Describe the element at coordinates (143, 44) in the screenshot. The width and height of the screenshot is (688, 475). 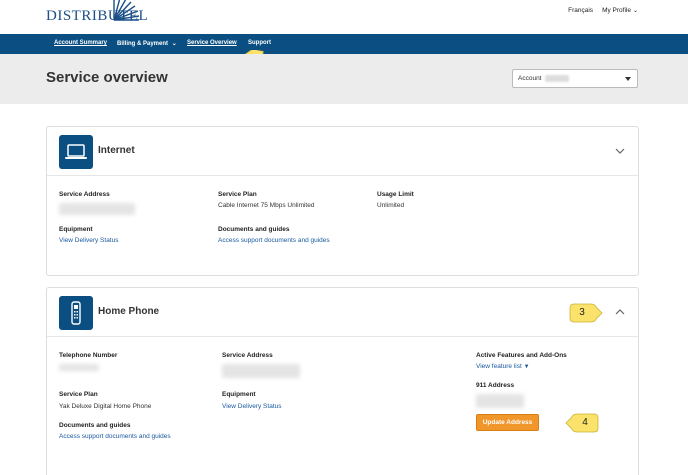
I see `nav-billing-label: Billing & Payment` at that location.